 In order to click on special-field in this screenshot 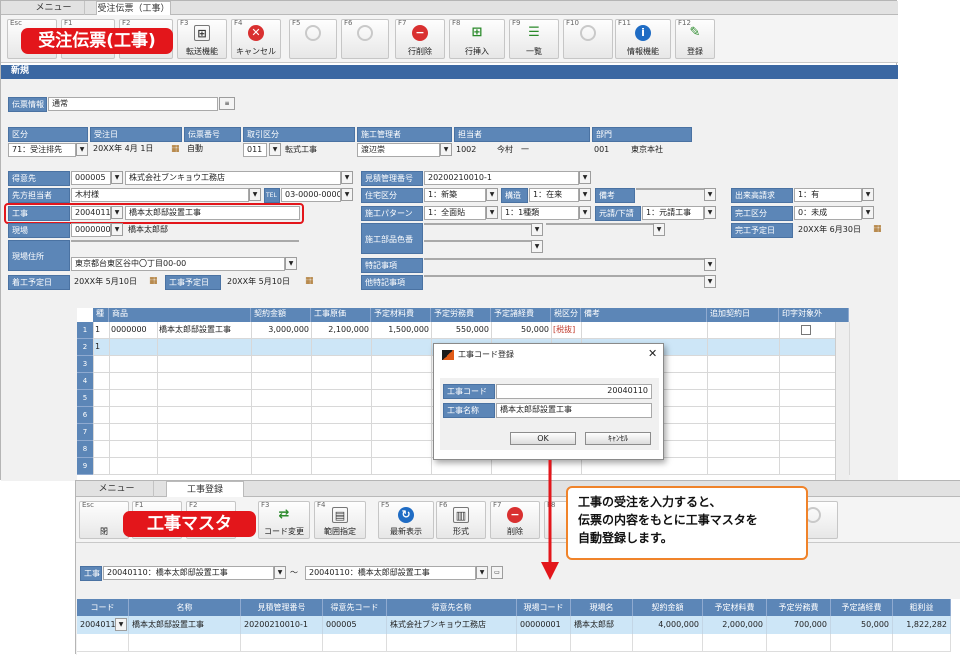, I will do `click(564, 259)`.